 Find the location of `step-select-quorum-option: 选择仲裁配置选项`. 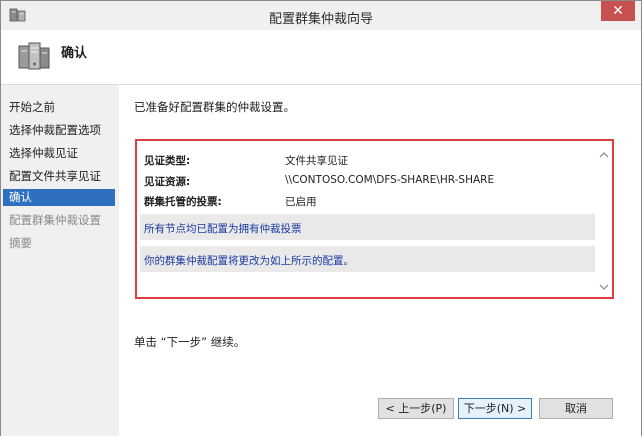

step-select-quorum-option: 选择仲裁配置选项 is located at coordinates (55, 130).